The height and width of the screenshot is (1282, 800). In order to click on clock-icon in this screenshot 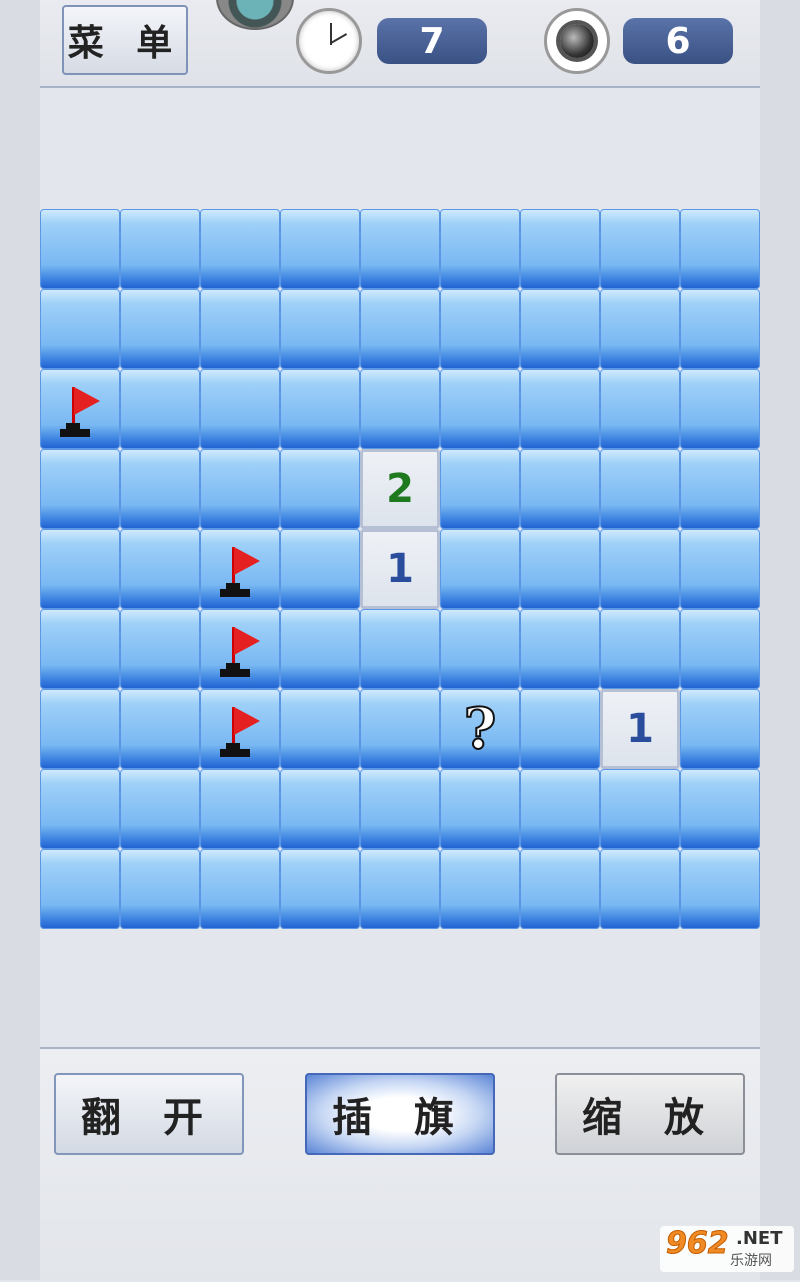, I will do `click(329, 41)`.